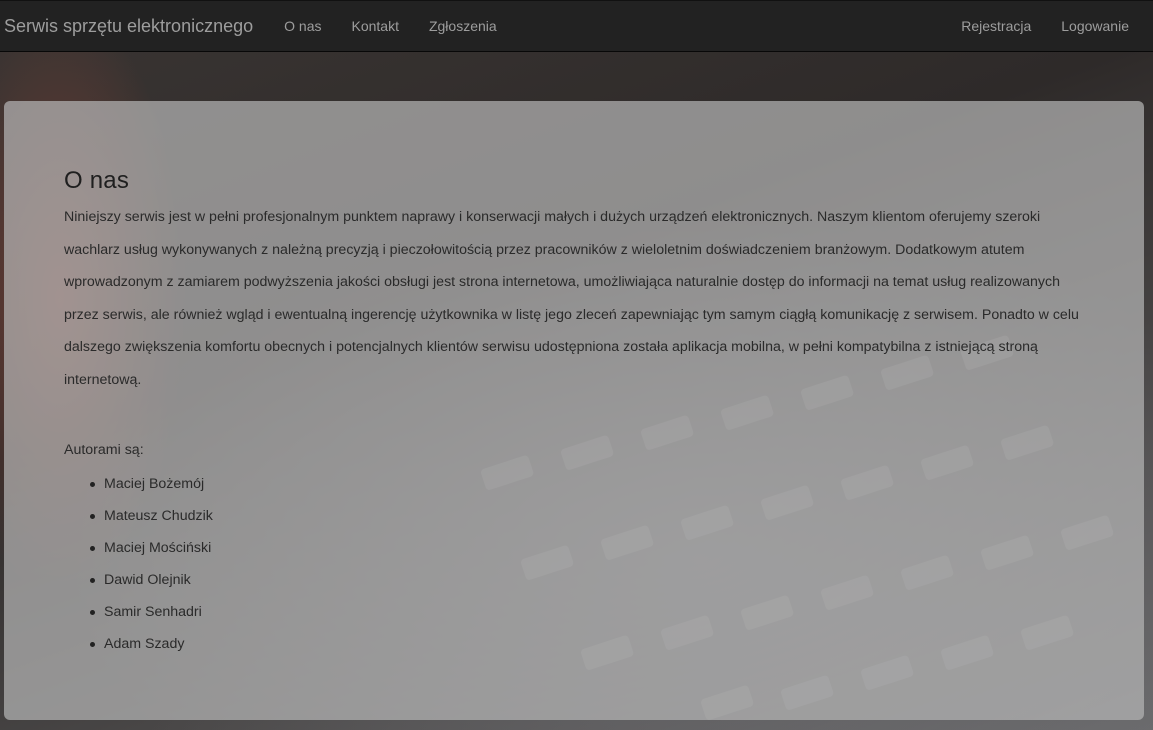  I want to click on nav-left-menu: O nas Kontakt Zgłoszenia, so click(390, 26).